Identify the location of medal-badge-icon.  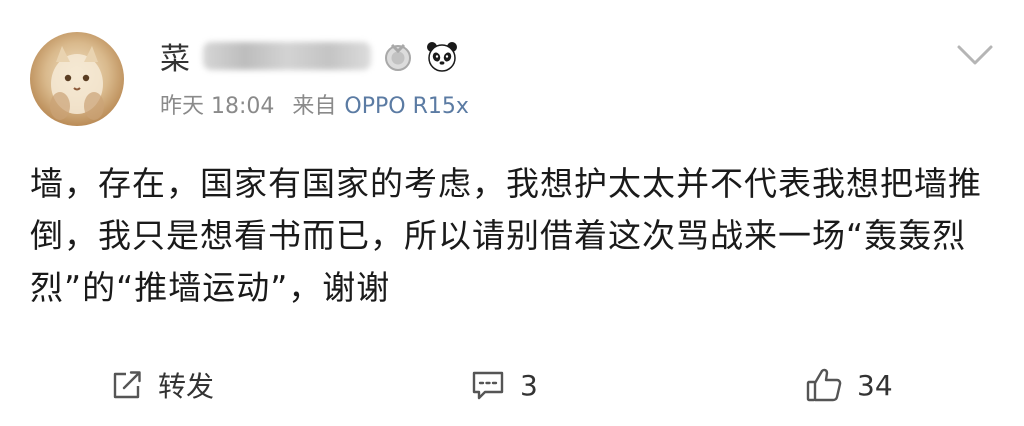
(398, 56).